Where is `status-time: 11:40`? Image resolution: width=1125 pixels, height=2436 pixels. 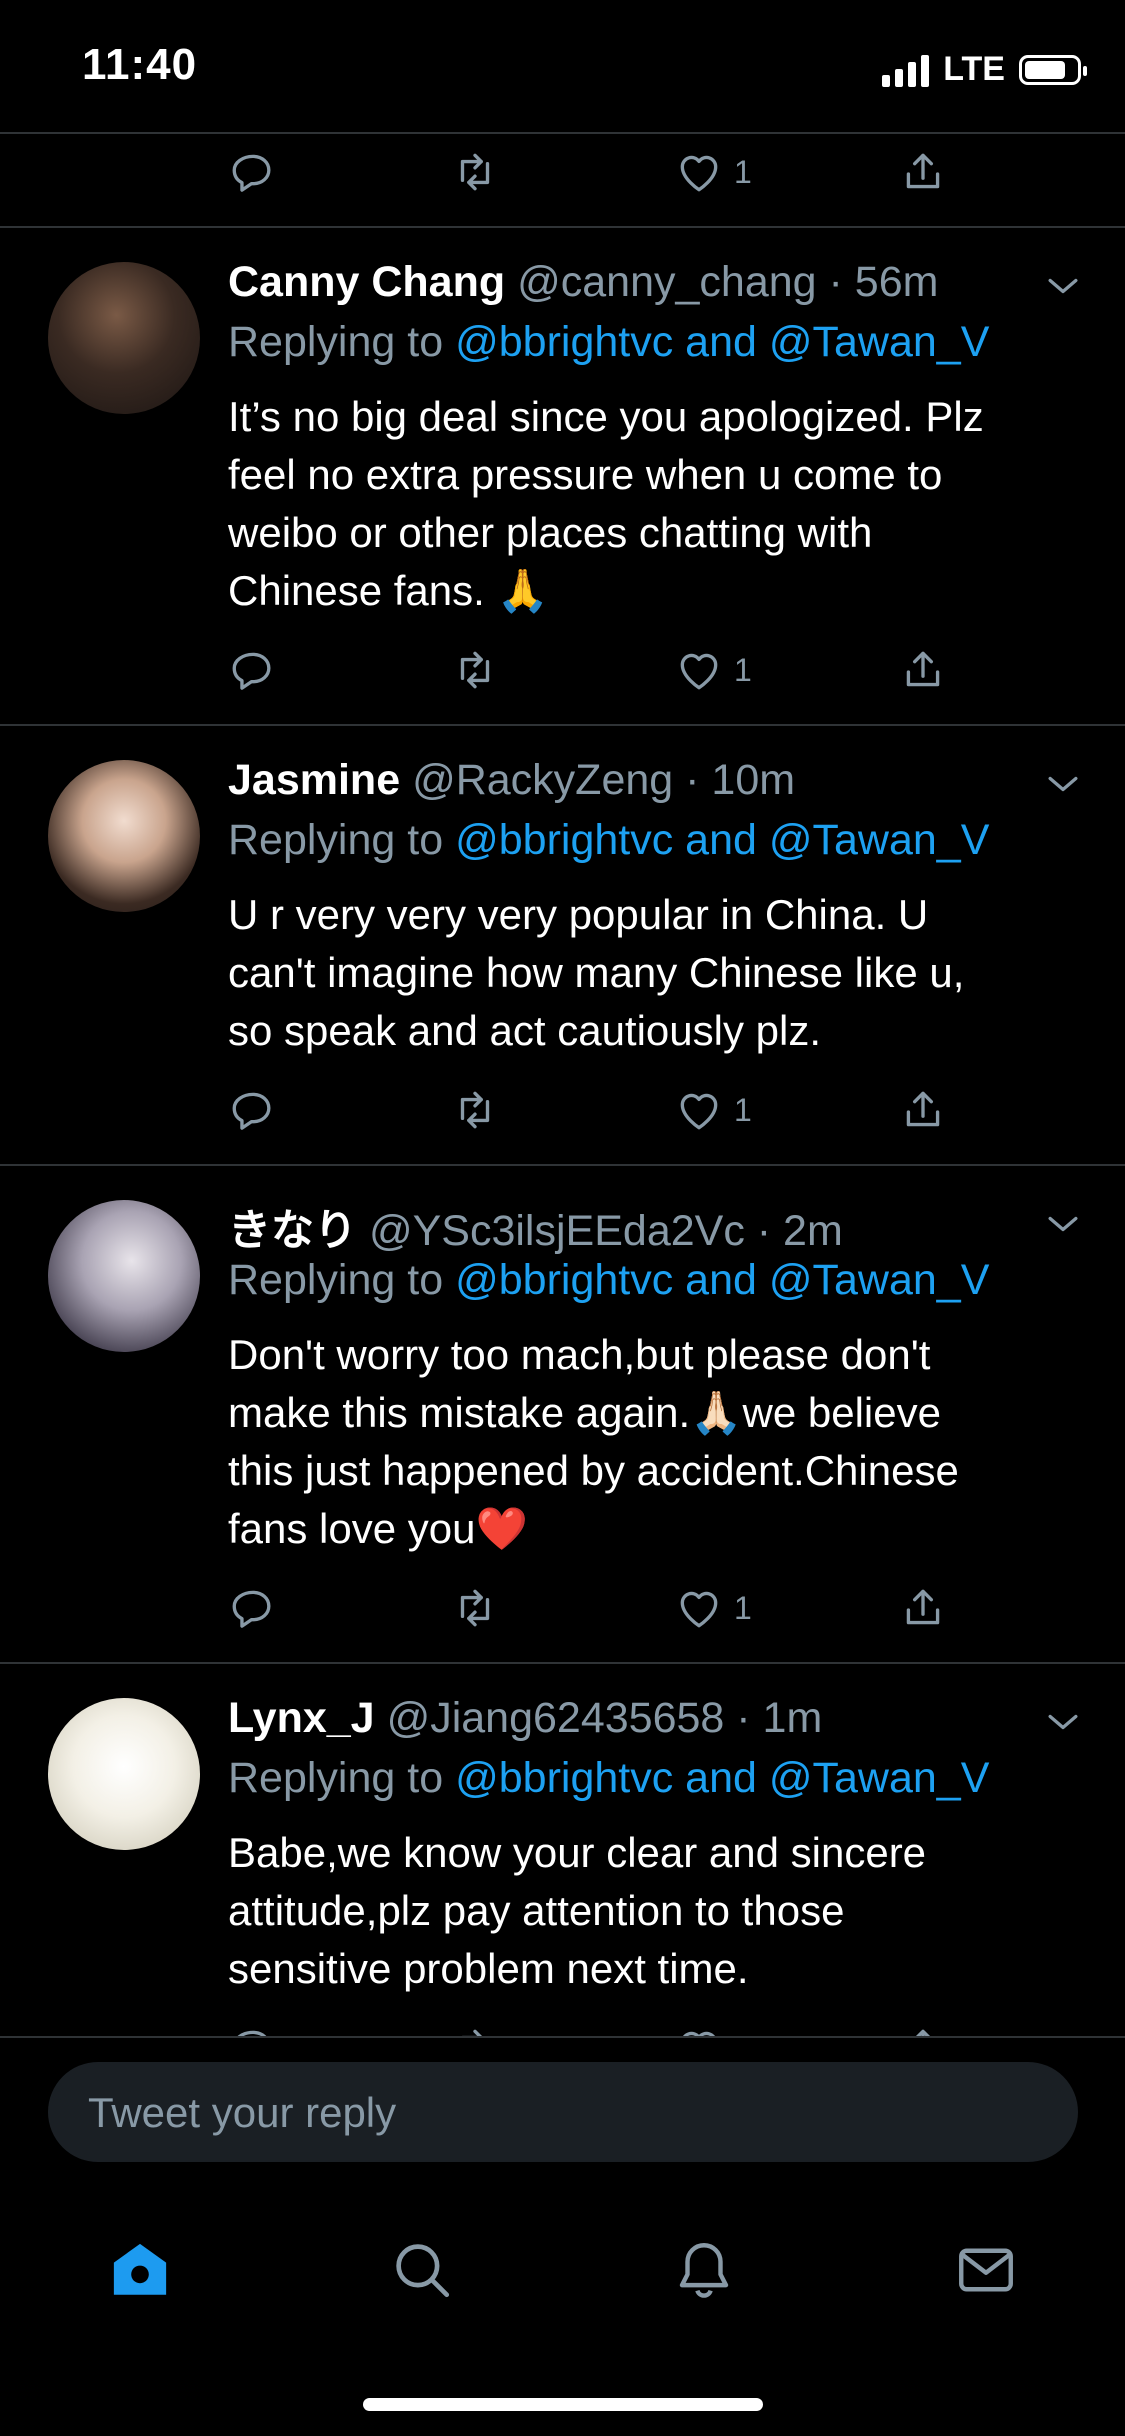 status-time: 11:40 is located at coordinates (140, 64).